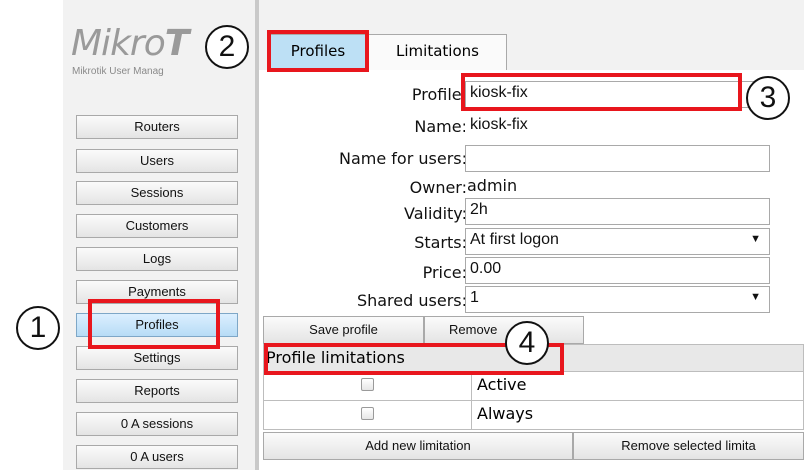  I want to click on name-for-users-label: Name for users:, so click(403, 158).